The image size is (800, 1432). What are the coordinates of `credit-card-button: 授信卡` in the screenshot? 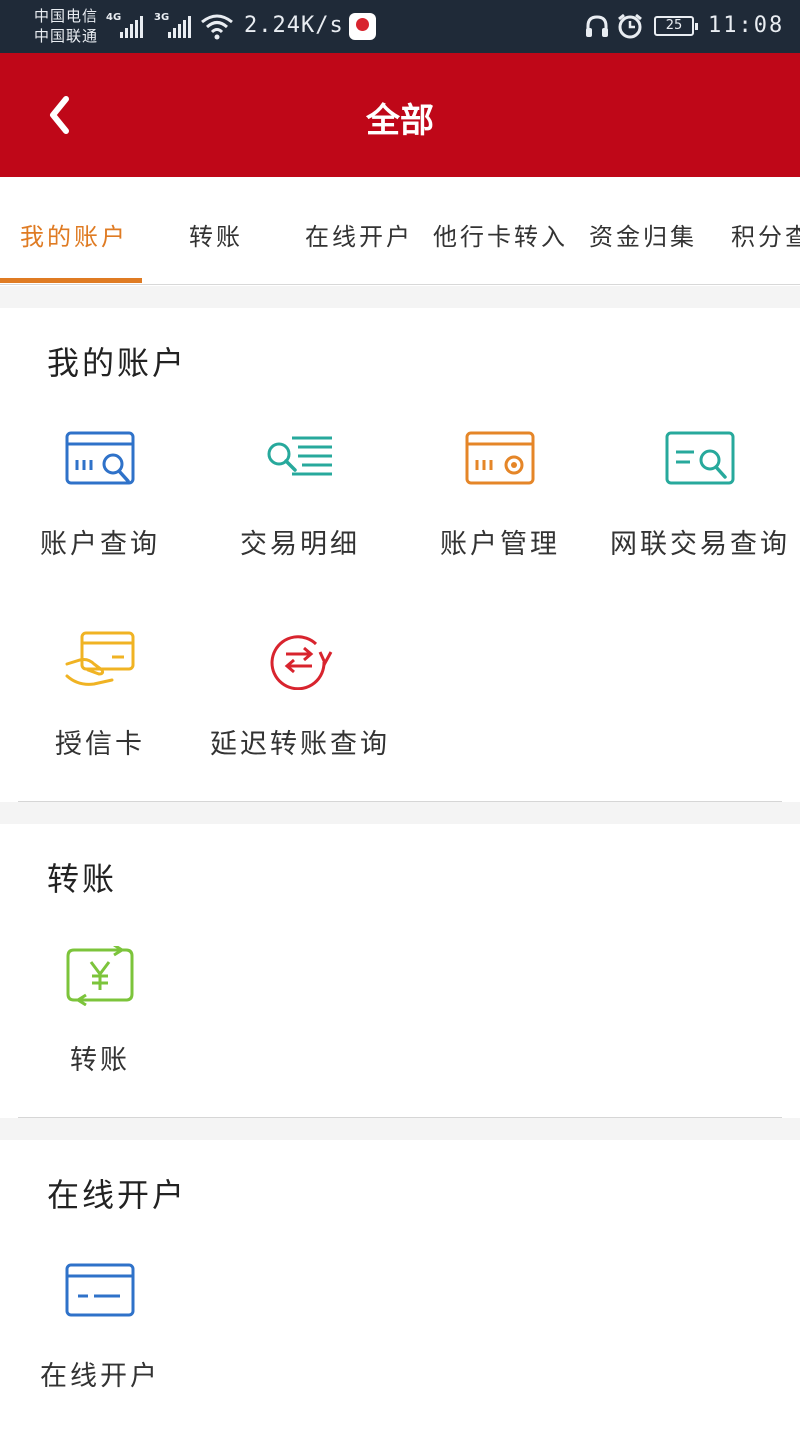 It's located at (100, 715).